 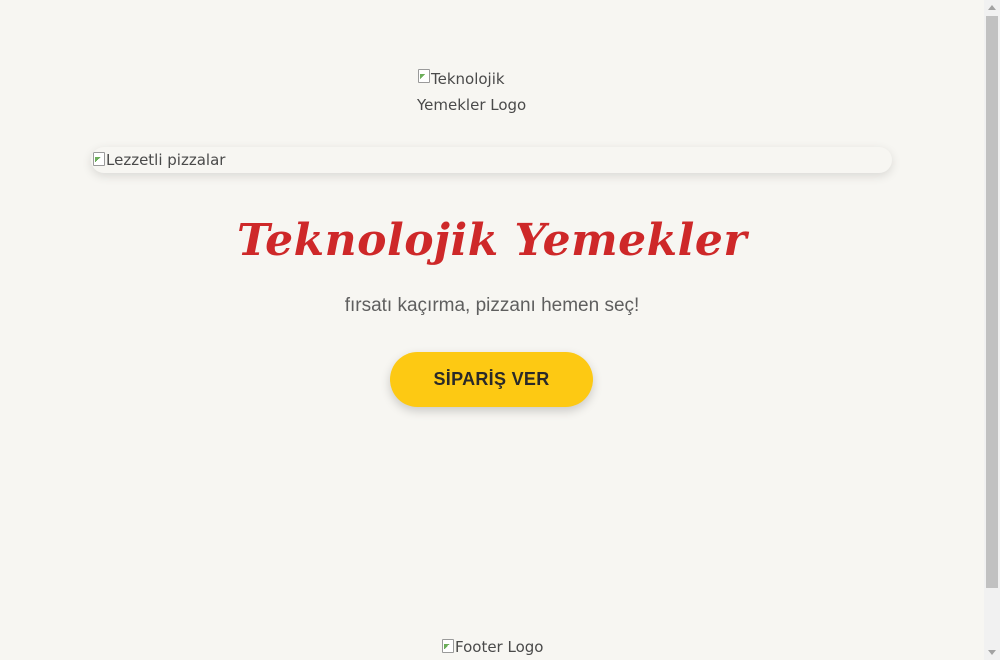 I want to click on page-subtitle: fırsatı kaçırma, pizzanı hemen seç!, so click(x=492, y=305).